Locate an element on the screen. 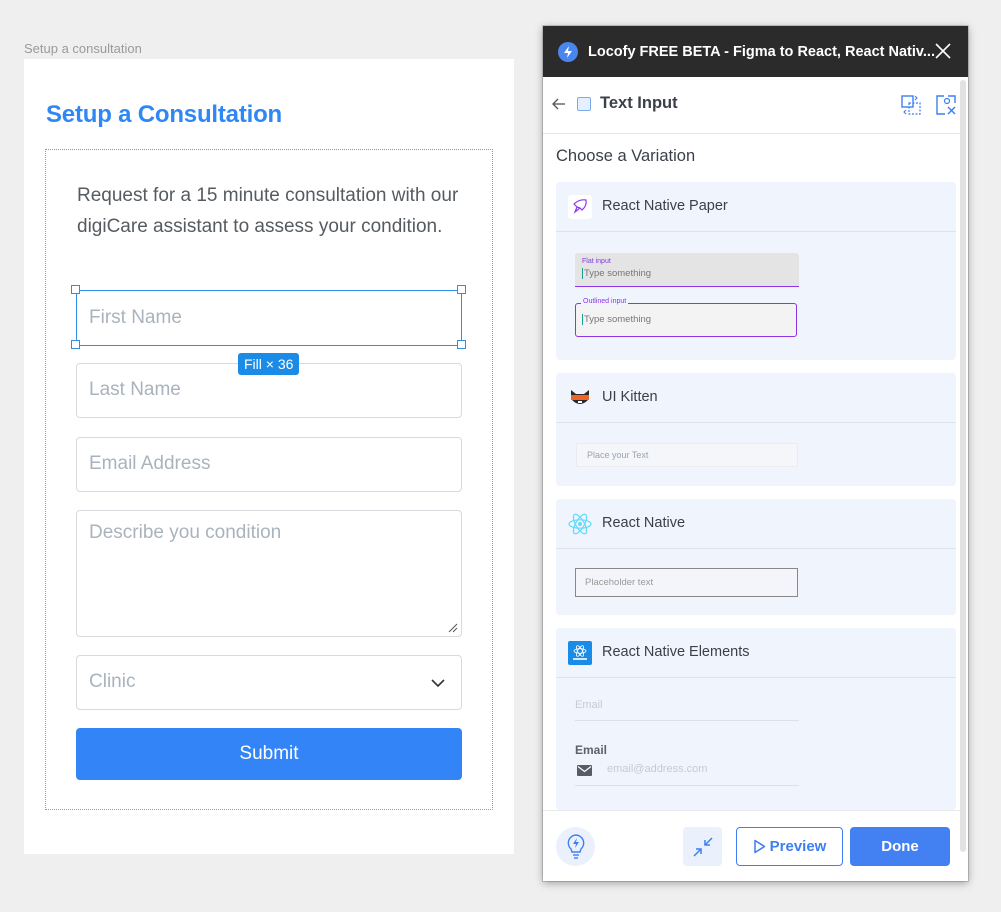 Image resolution: width=1001 pixels, height=912 pixels. clinic-select: Clinic is located at coordinates (269, 682).